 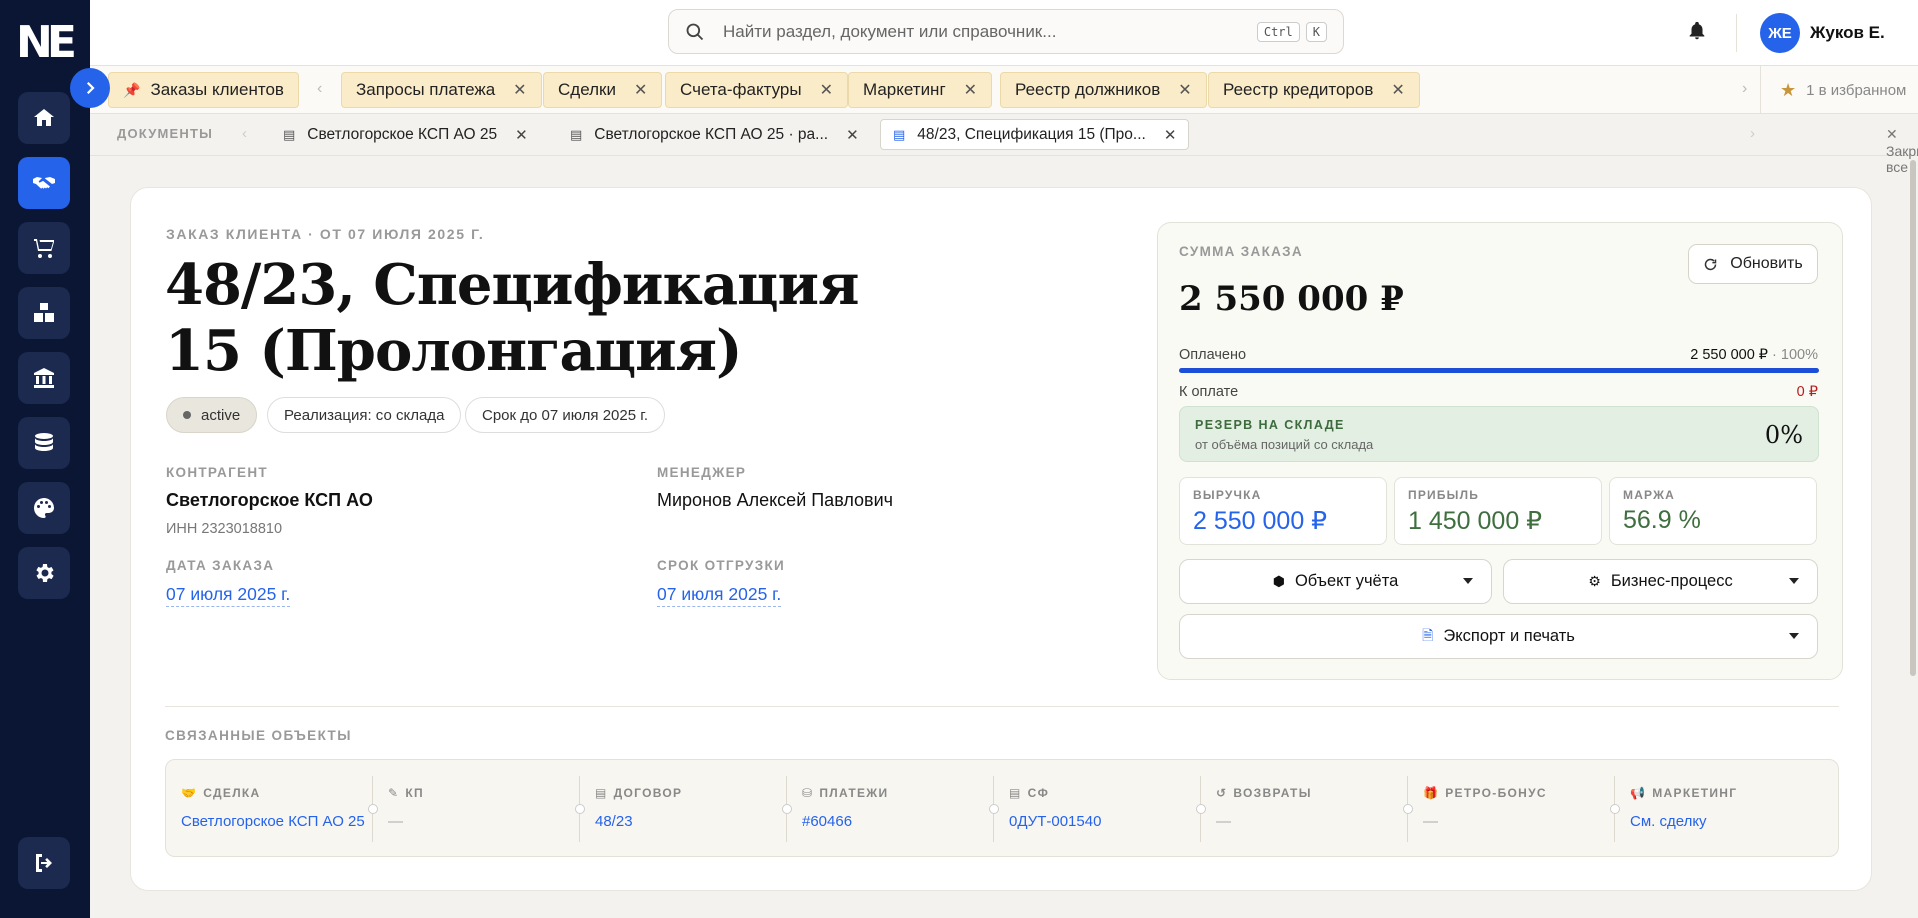 I want to click on megaphone-icon: 📢, so click(x=1638, y=793).